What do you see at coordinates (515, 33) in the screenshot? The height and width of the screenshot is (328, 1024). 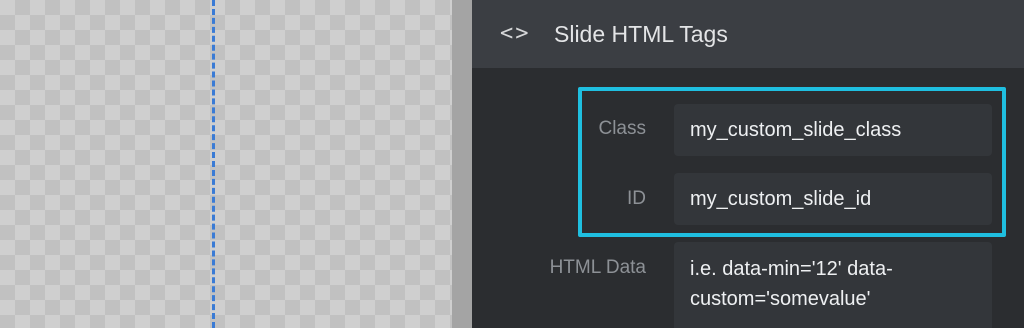 I see `code-brackets-icon: <>` at bounding box center [515, 33].